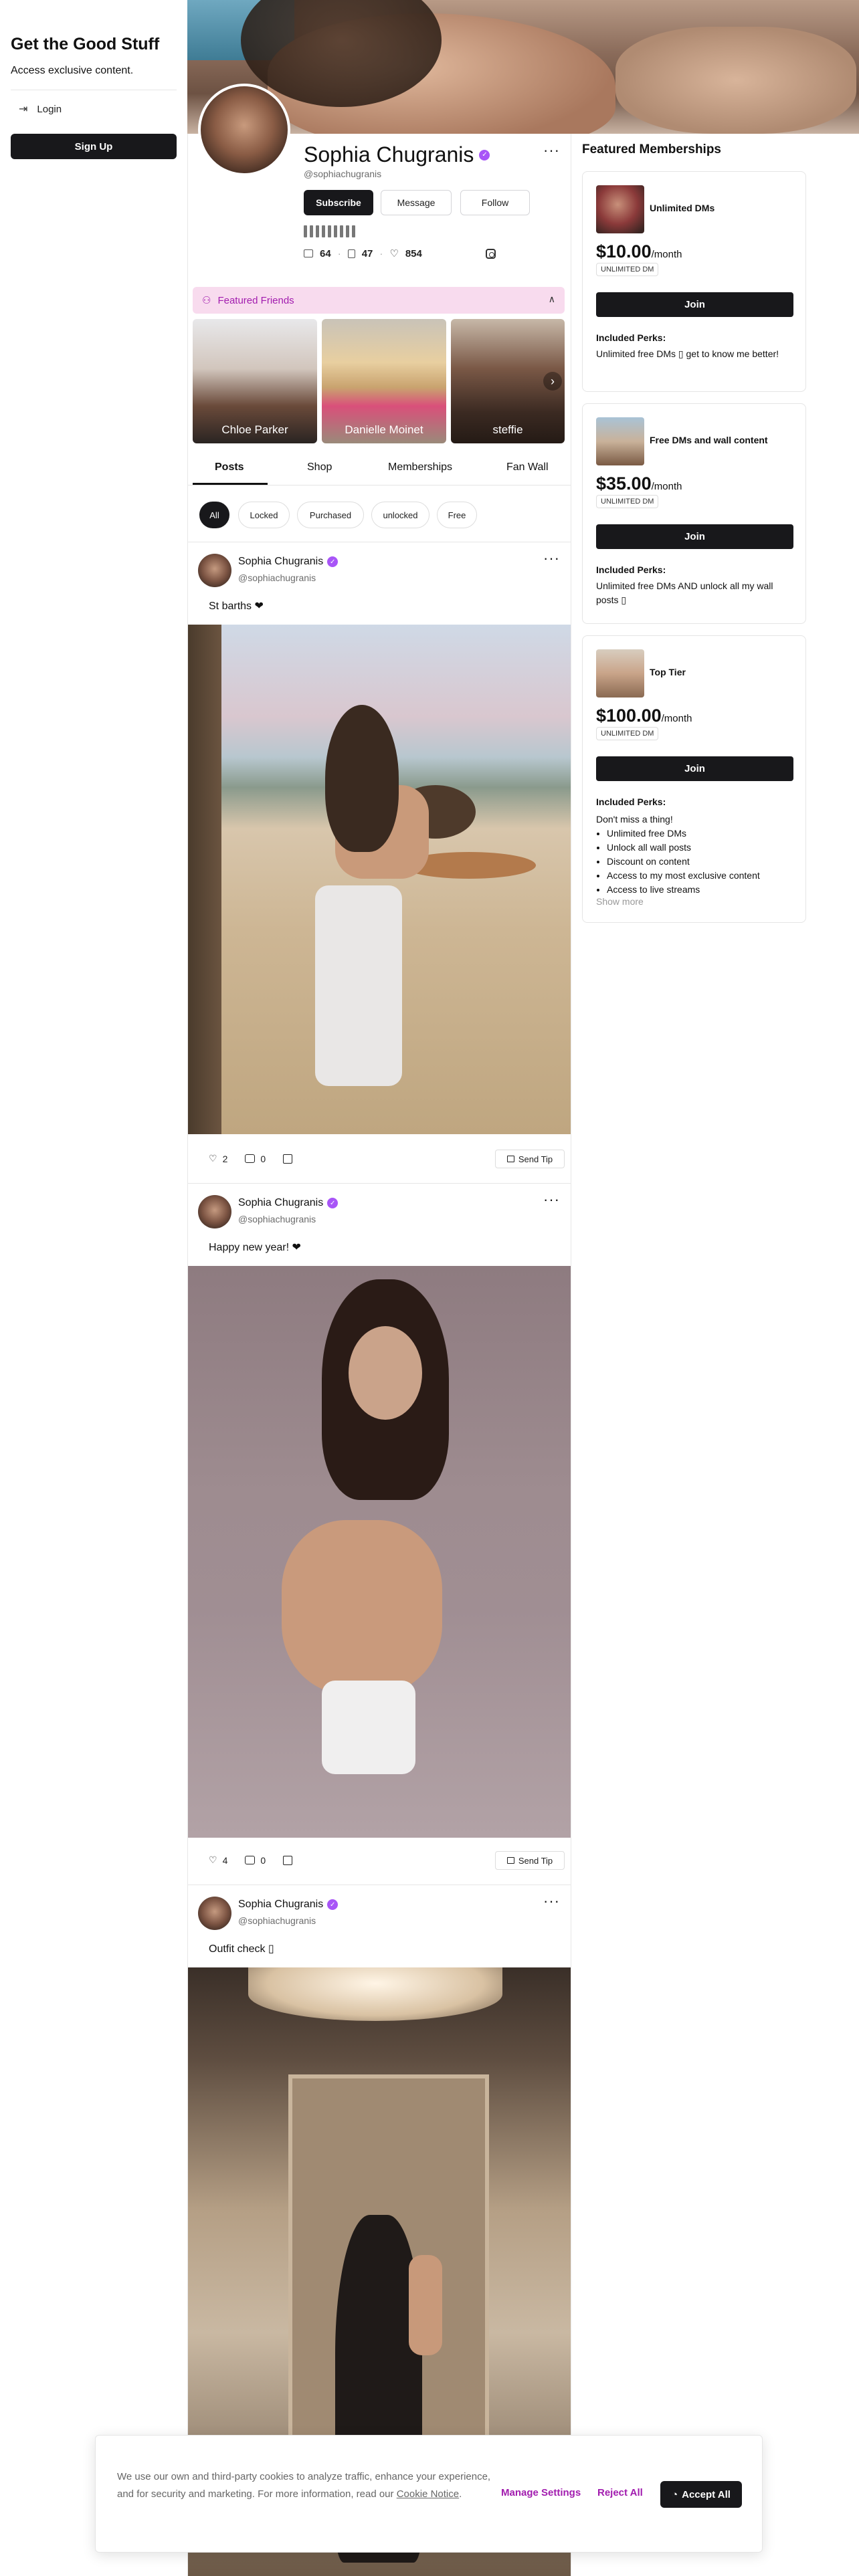 This screenshot has width=859, height=2576. I want to click on tab-memberships: Memberships, so click(420, 467).